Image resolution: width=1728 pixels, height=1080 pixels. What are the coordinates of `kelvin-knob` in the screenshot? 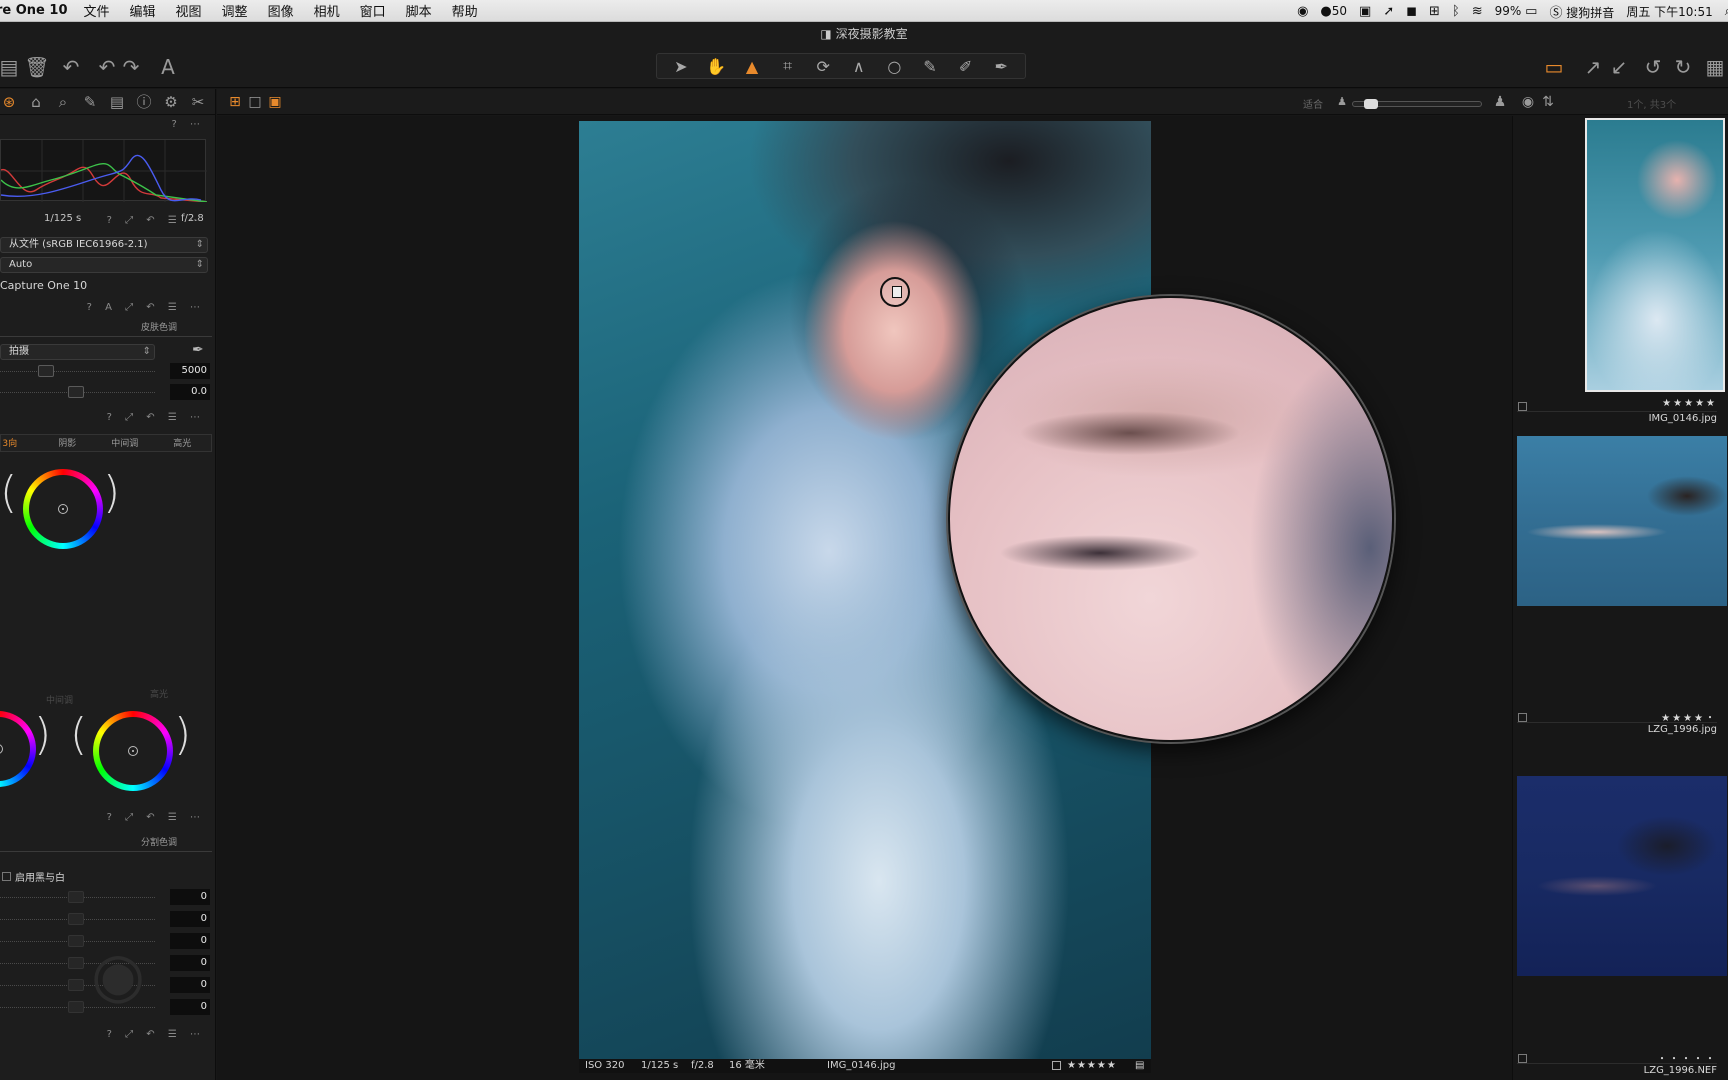 It's located at (46, 371).